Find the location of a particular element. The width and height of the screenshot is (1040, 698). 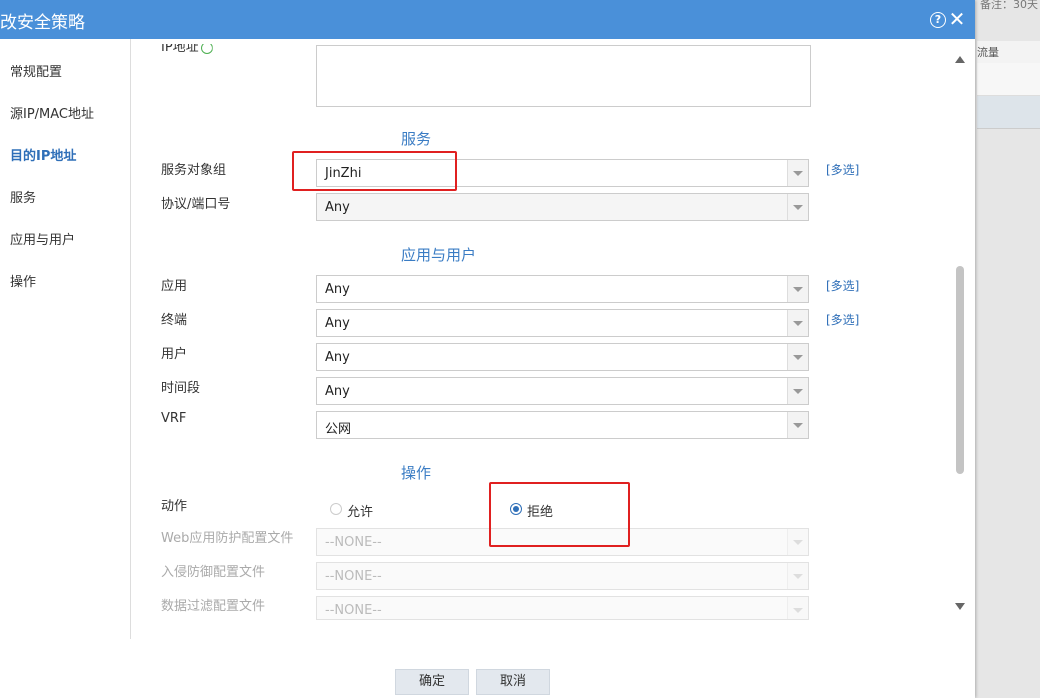

waf-profile-value: --NONE-- is located at coordinates (353, 542).